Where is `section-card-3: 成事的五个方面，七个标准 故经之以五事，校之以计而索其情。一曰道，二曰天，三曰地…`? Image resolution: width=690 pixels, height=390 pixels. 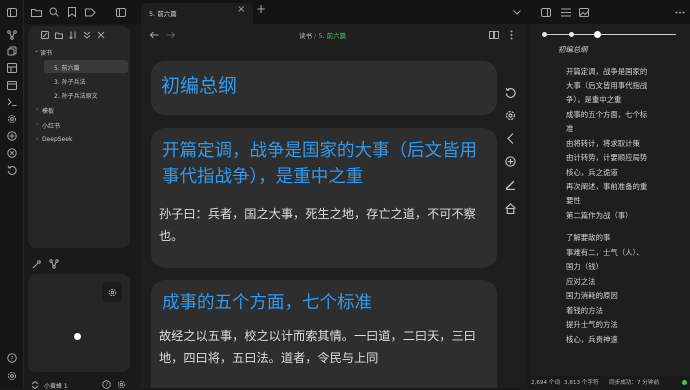
section-card-3: 成事的五个方面，七个标准 故经之以五事，校之以计而索其情。一曰道，二曰天，三曰地… is located at coordinates (324, 334).